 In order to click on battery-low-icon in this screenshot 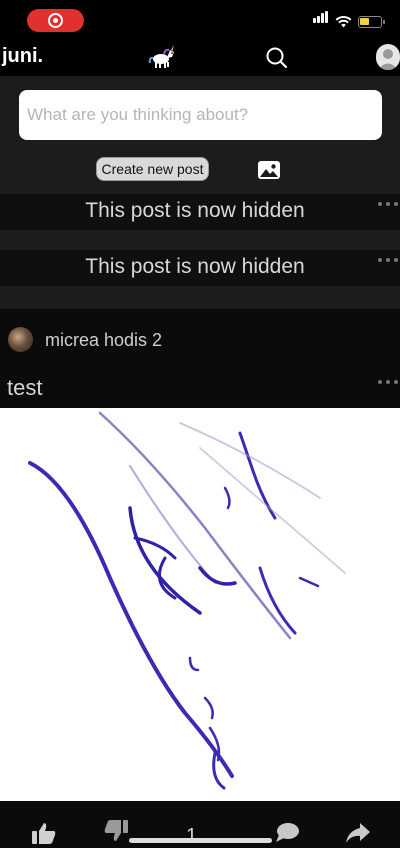, I will do `click(371, 22)`.